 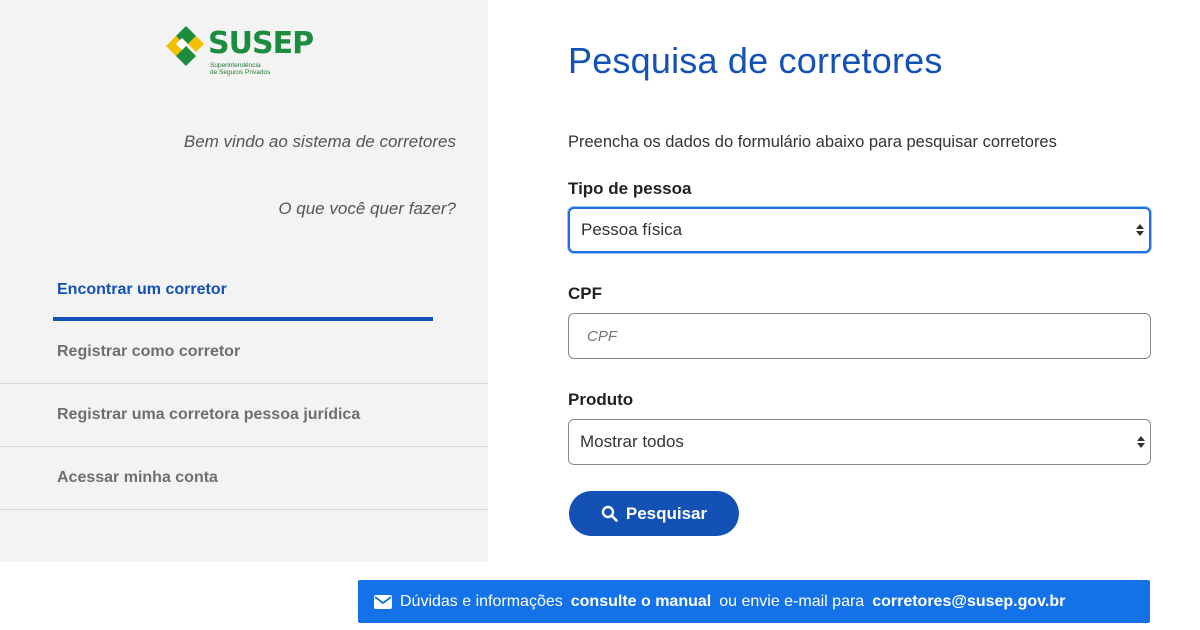 I want to click on tipo-pessoa-value: Pessoa física, so click(x=632, y=229).